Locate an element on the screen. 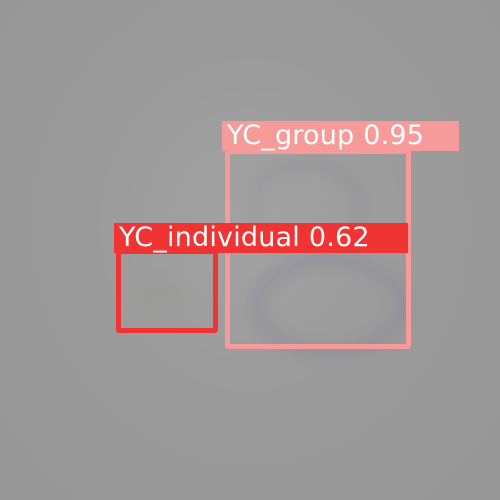 The width and height of the screenshot is (500, 500). class-name-yc-individual: YC_individual is located at coordinates (210, 237).